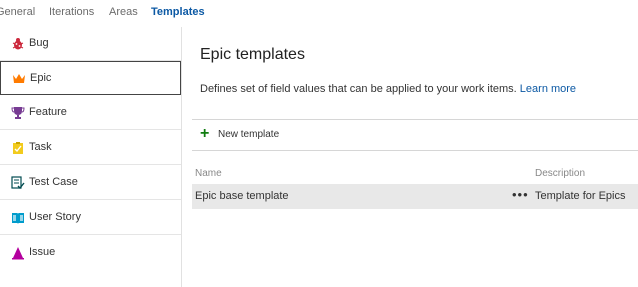 This screenshot has width=638, height=287. Describe the element at coordinates (18, 218) in the screenshot. I see `book-icon` at that location.